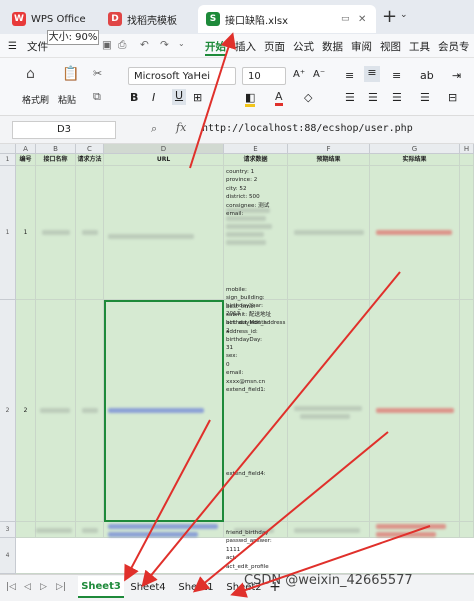 This screenshot has width=474, height=601. I want to click on indent-icon: ⇥, so click(456, 75).